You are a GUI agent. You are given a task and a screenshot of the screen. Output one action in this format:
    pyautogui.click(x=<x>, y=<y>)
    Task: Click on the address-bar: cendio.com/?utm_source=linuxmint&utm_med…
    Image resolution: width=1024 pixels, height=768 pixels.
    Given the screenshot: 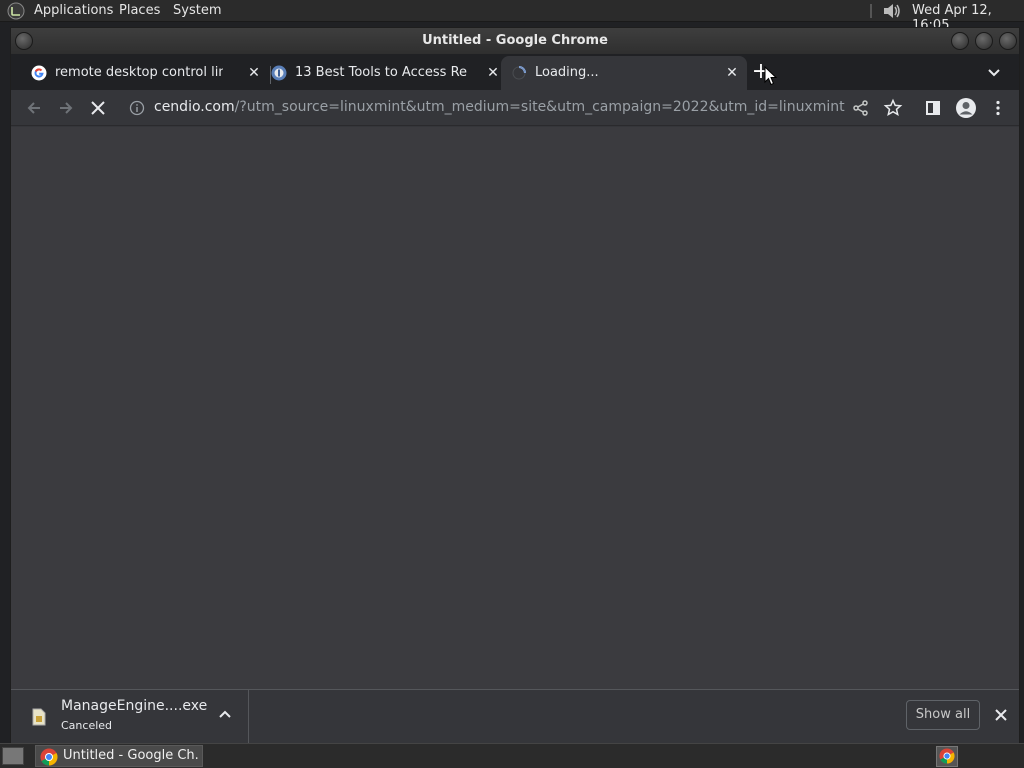 What is the action you would take?
    pyautogui.click(x=516, y=108)
    